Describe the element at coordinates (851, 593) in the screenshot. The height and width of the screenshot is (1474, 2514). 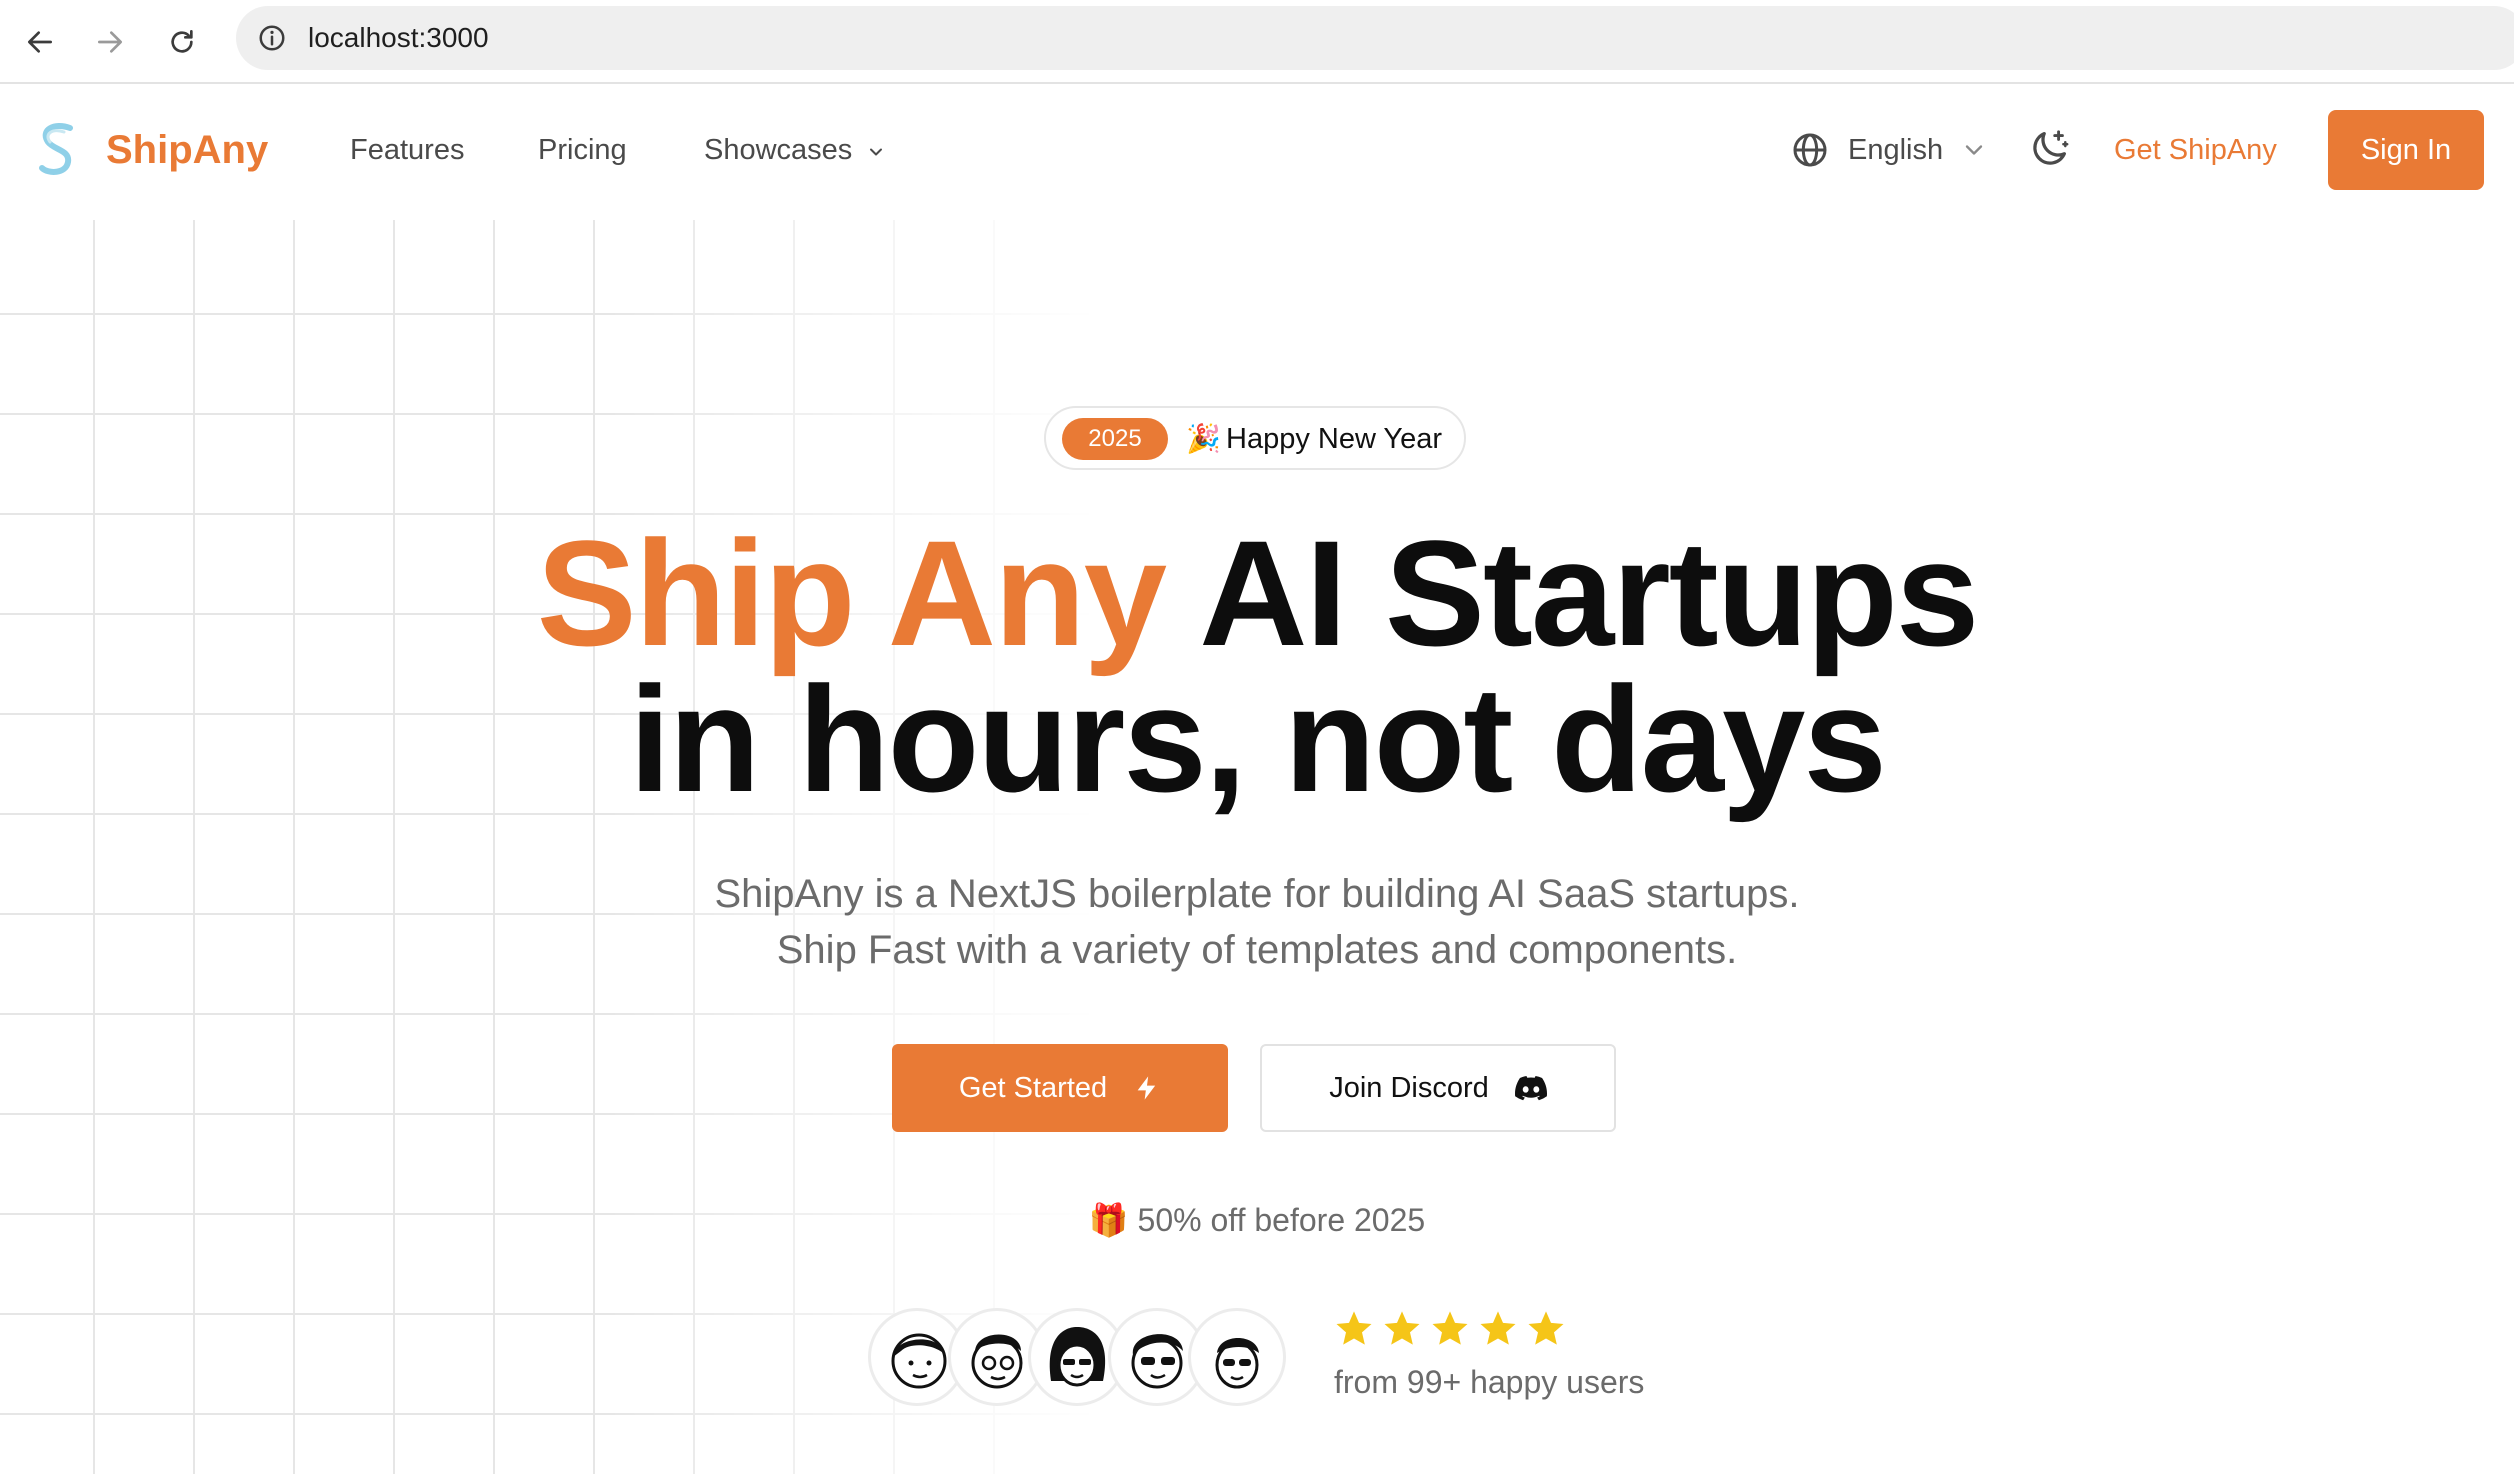
I see `headline-accent: Ship Any` at that location.